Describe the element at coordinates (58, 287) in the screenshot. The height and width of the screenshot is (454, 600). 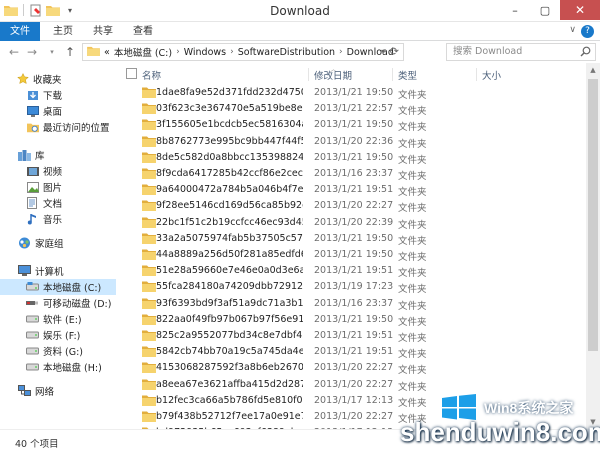
I see `nav-item-drive-c: 本地磁盘 (C:)` at that location.